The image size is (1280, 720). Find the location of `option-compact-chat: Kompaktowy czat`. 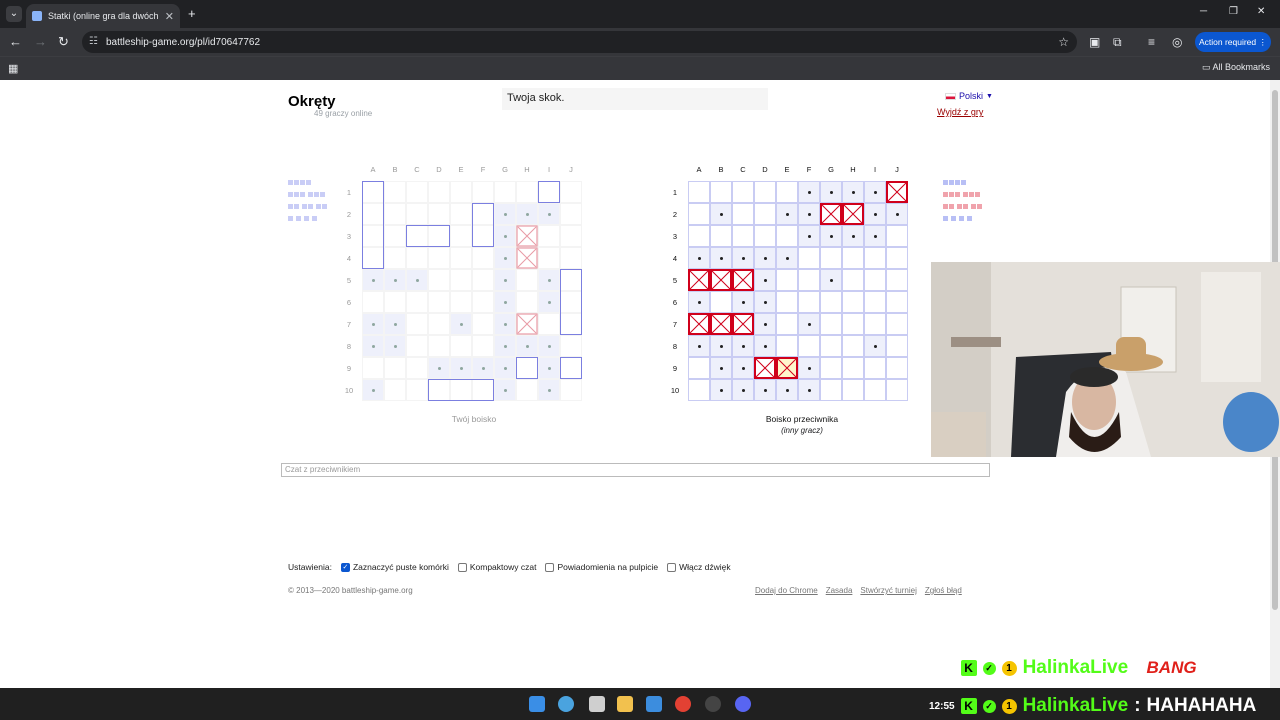

option-compact-chat: Kompaktowy czat is located at coordinates (496, 567).